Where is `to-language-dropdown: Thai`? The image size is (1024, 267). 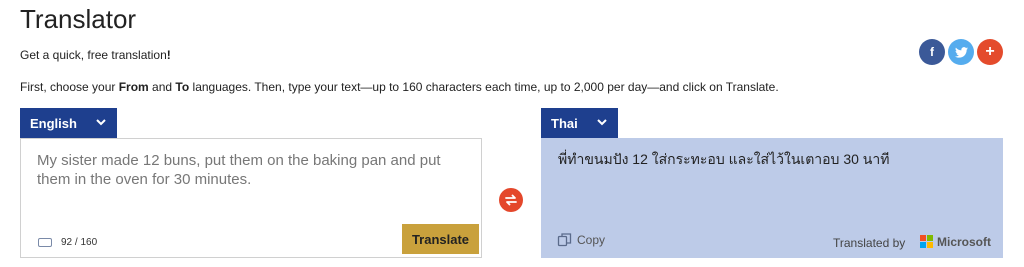 to-language-dropdown: Thai is located at coordinates (579, 123).